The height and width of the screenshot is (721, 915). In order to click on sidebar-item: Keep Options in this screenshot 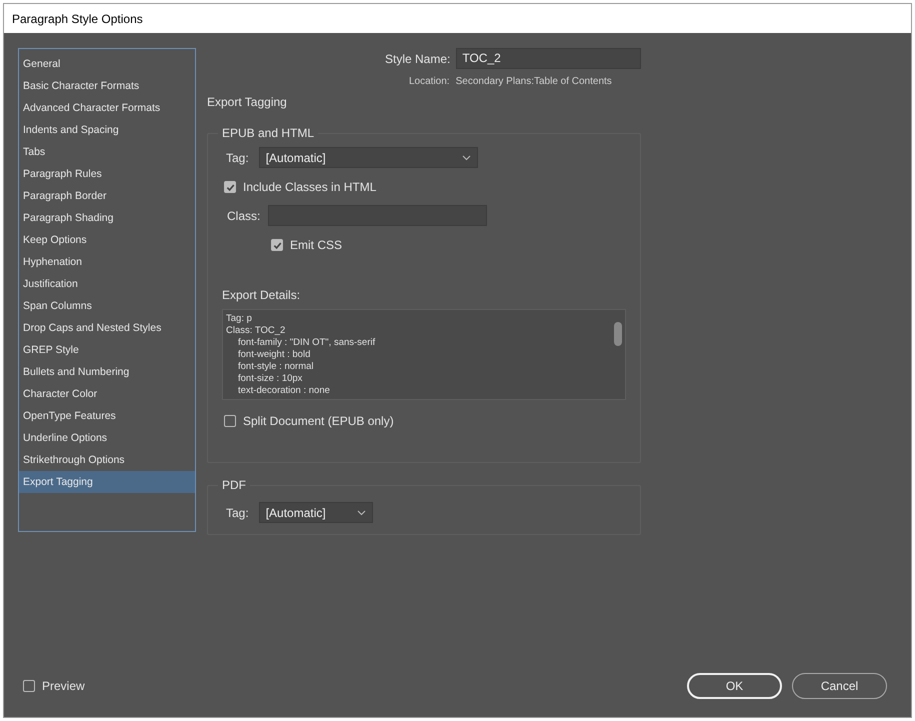, I will do `click(107, 240)`.